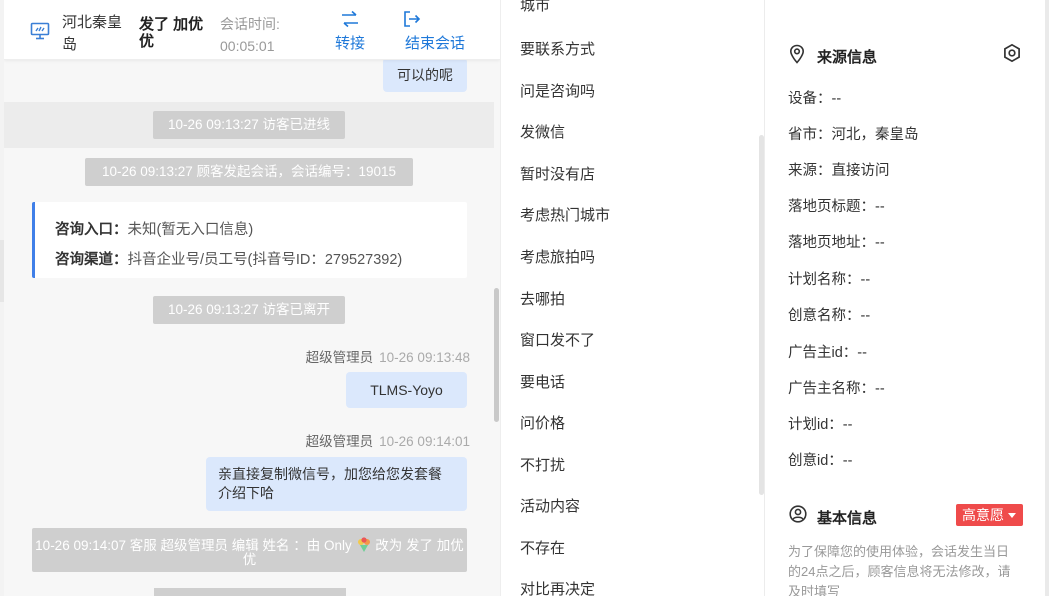  Describe the element at coordinates (171, 33) in the screenshot. I see `visitor-name: 发了 加优优` at that location.